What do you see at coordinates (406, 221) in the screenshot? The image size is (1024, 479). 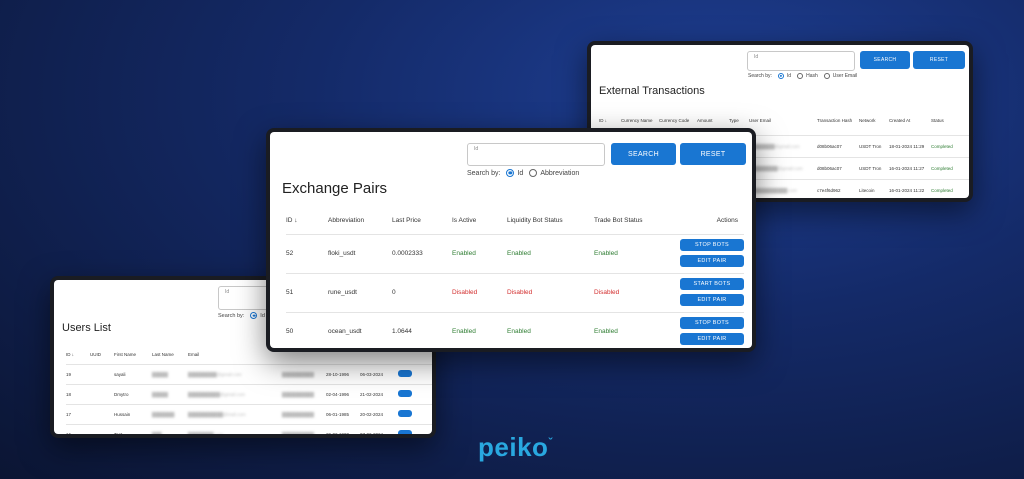 I see `col-last-price: Last Price` at bounding box center [406, 221].